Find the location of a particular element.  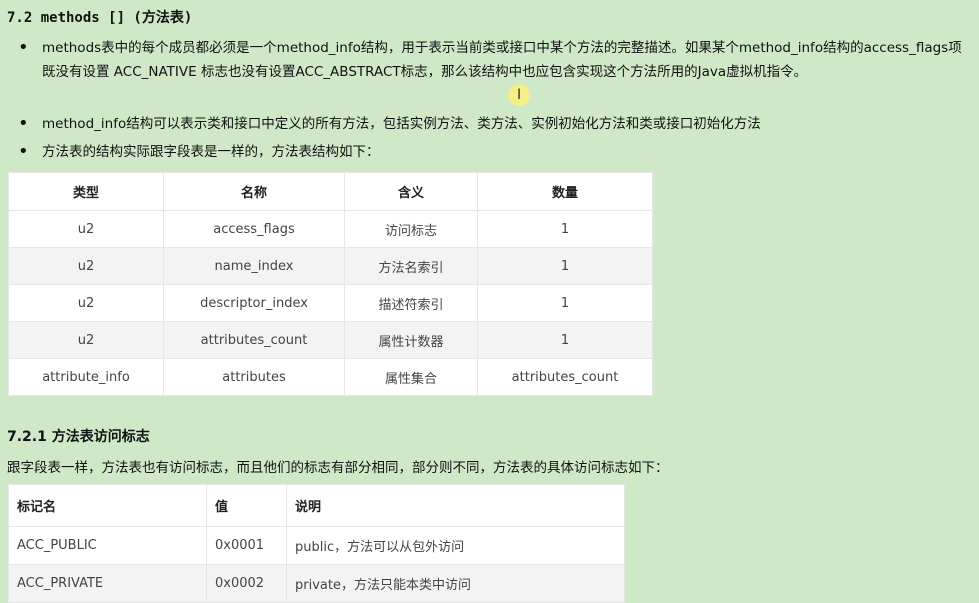

table-row: ACC_PUBLIC 0x0001 public，方法可以从包外访问 is located at coordinates (316, 545).